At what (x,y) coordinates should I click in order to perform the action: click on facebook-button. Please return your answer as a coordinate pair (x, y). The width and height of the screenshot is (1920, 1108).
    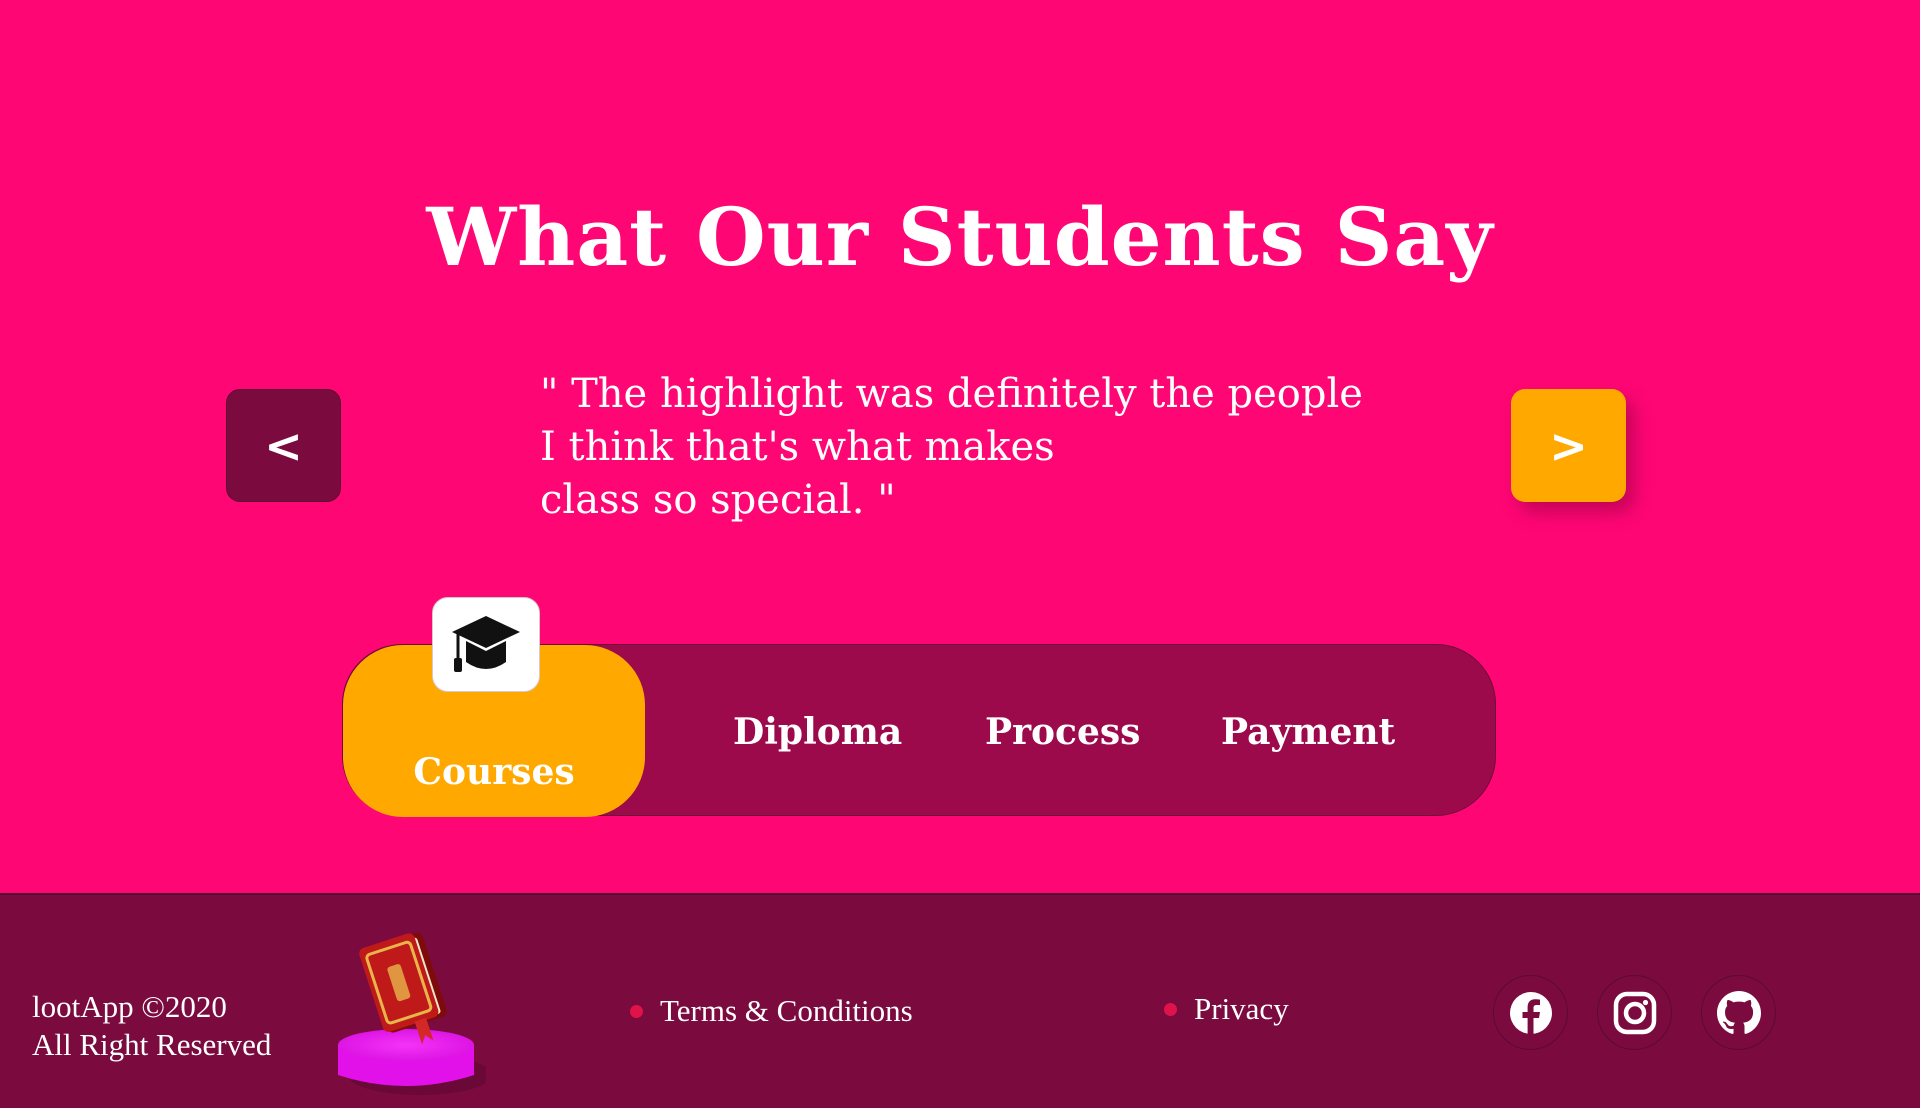
    Looking at the image, I should click on (1530, 1012).